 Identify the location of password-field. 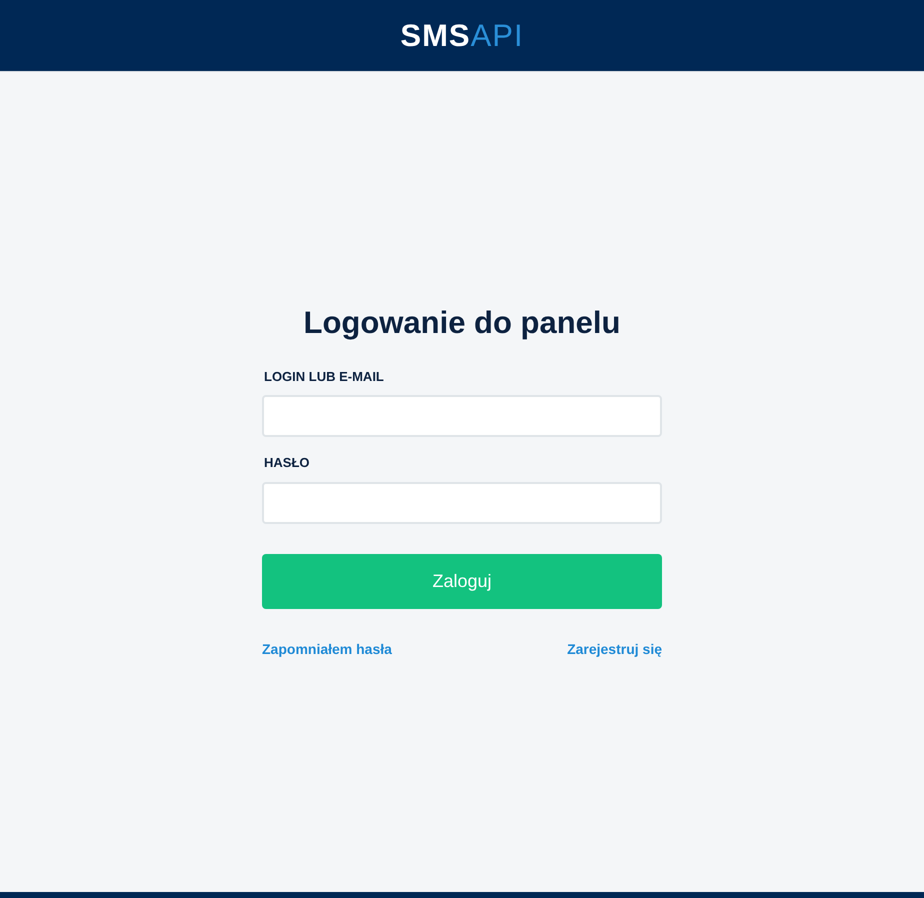
(462, 503).